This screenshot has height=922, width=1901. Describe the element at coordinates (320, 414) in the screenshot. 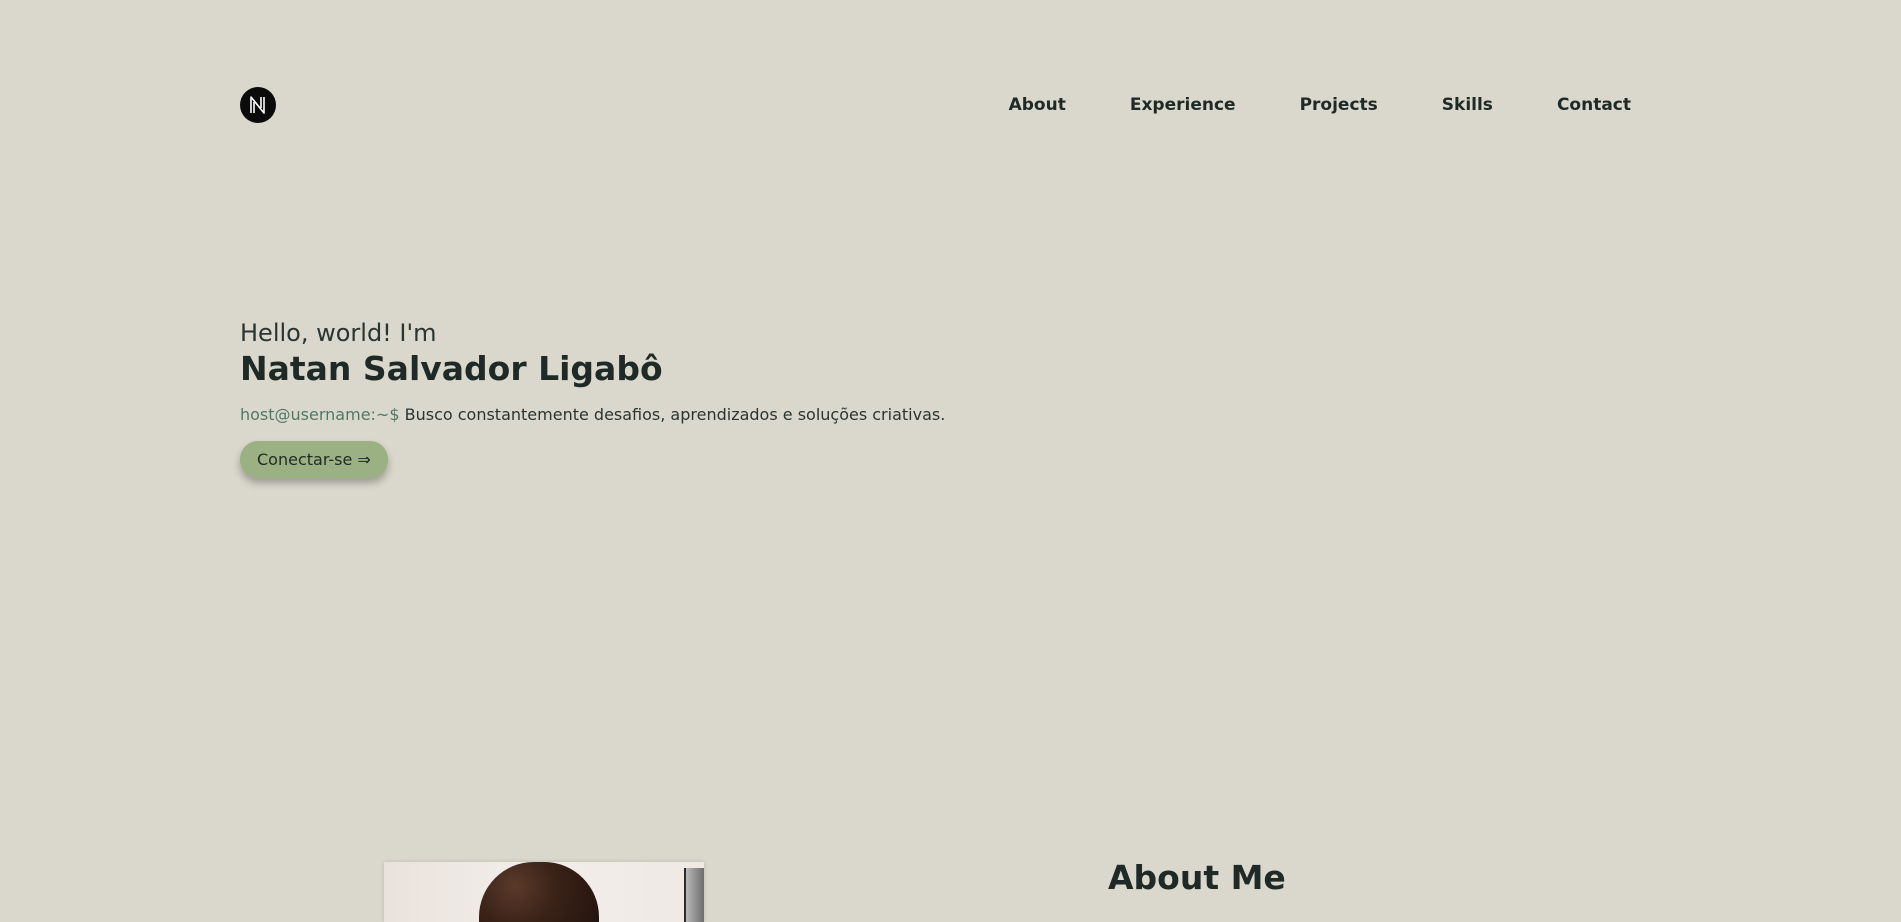

I see `terminal-prompt: host@username:~$` at that location.